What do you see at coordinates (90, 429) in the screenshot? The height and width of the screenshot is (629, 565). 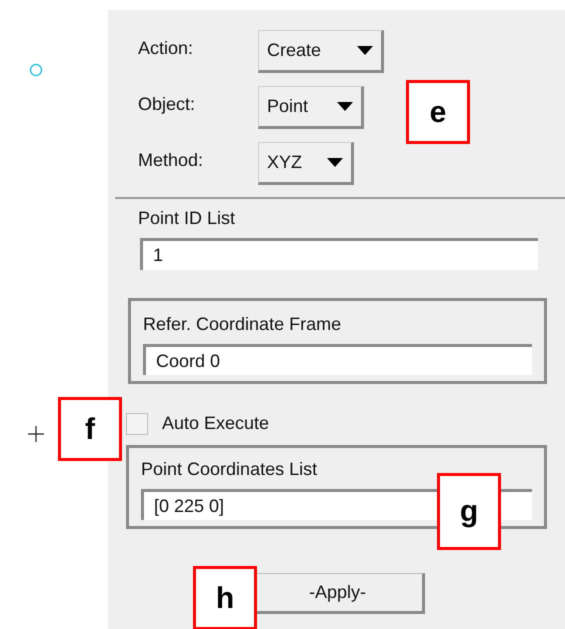 I see `callout-tooltip: f` at bounding box center [90, 429].